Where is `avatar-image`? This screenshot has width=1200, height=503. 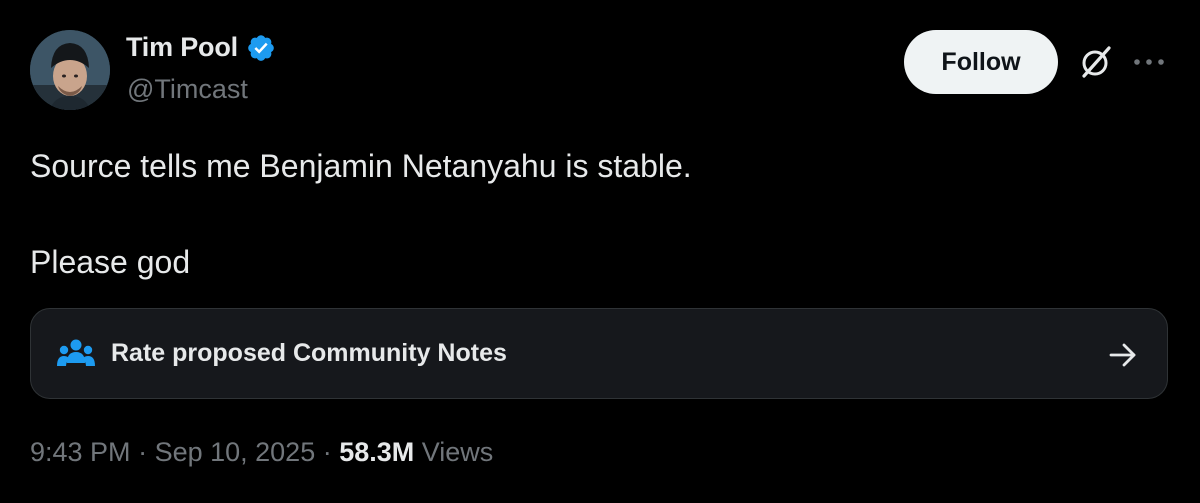 avatar-image is located at coordinates (70, 70).